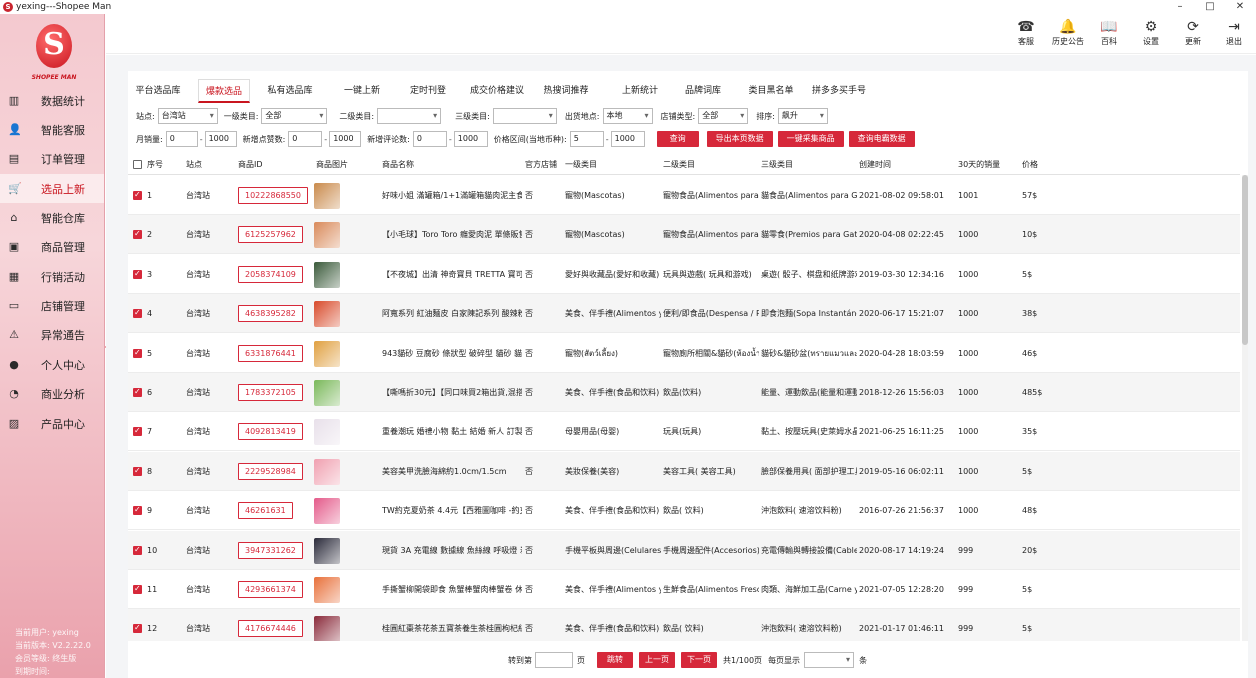 Image resolution: width=1256 pixels, height=678 pixels. Describe the element at coordinates (739, 139) in the screenshot. I see `export-page-button: 导出本页数据` at that location.